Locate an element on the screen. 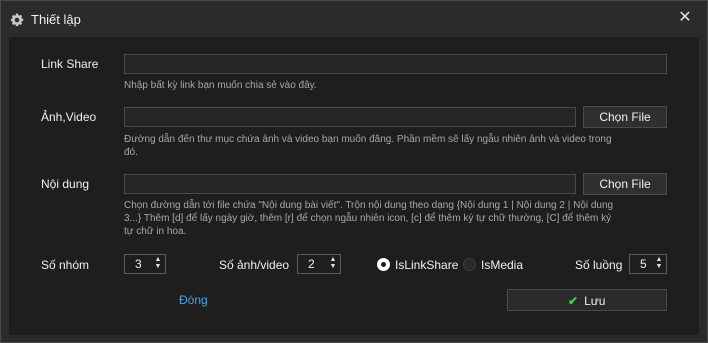 This screenshot has height=343, width=708. media-count-stepper: 2 ▲ ▼ is located at coordinates (319, 264).